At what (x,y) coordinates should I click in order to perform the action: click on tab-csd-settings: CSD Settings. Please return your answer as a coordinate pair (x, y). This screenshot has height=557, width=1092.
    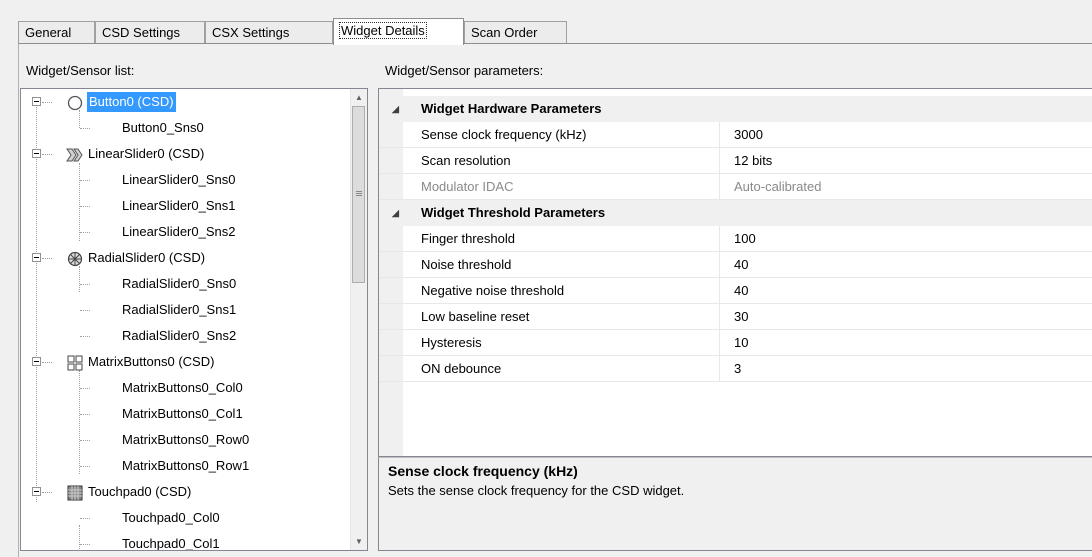
    Looking at the image, I should click on (150, 32).